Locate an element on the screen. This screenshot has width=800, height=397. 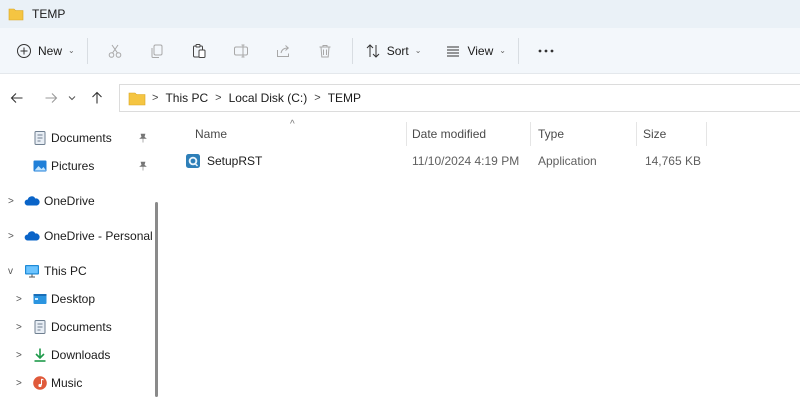
up-arrow-icon is located at coordinates (97, 97).